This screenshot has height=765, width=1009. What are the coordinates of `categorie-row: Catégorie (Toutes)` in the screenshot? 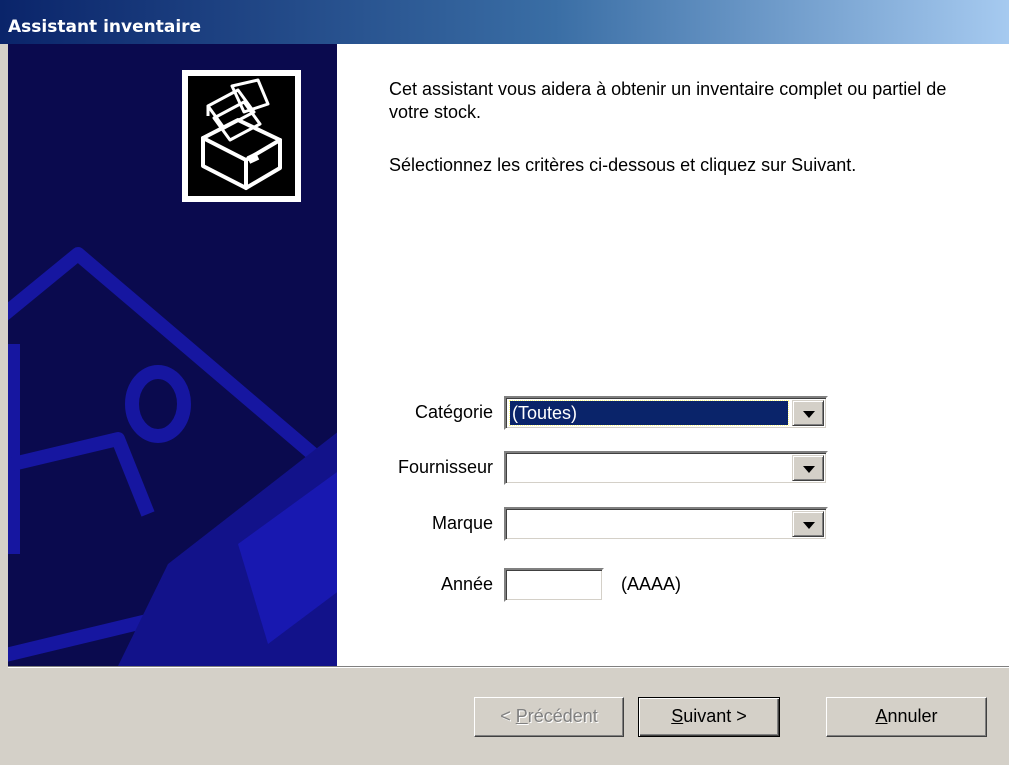 It's located at (665, 413).